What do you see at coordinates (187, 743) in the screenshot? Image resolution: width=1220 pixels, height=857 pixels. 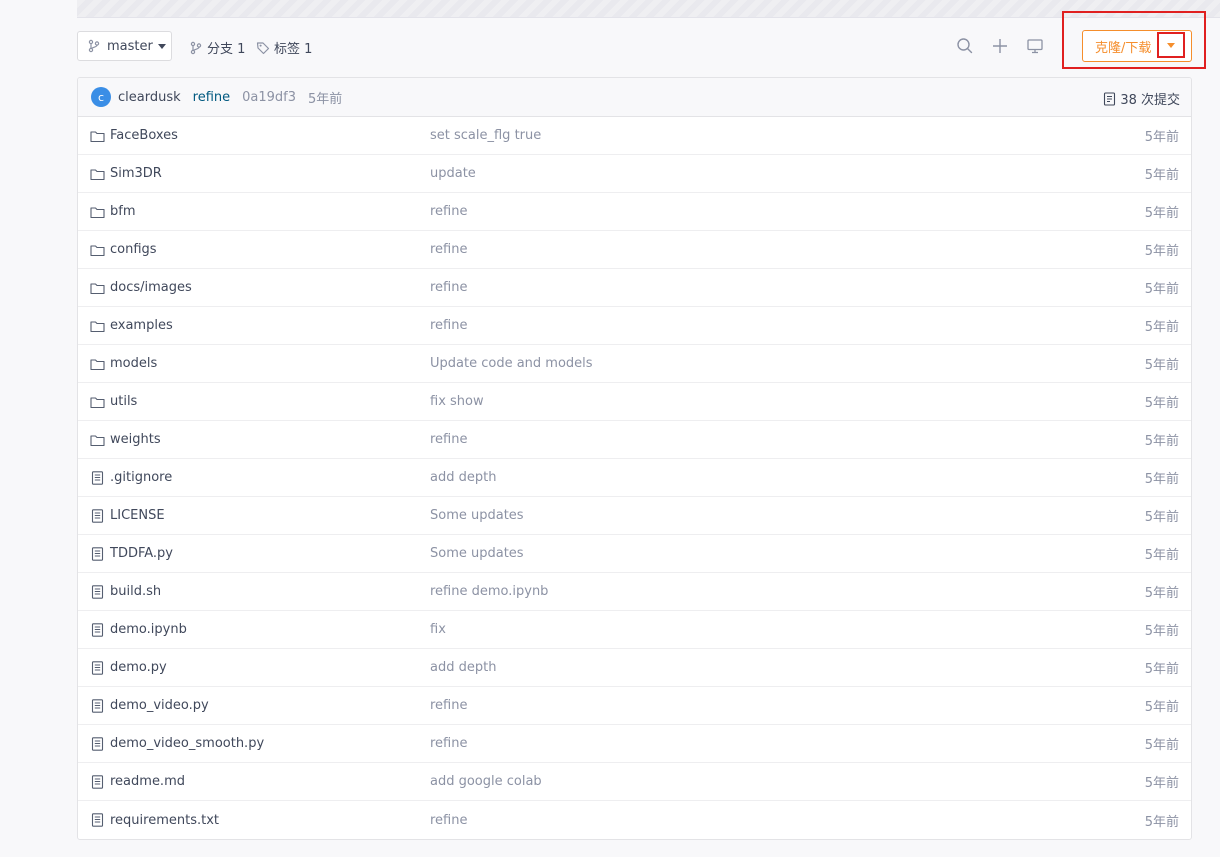 I see `file-name: demo_video_smooth.py` at bounding box center [187, 743].